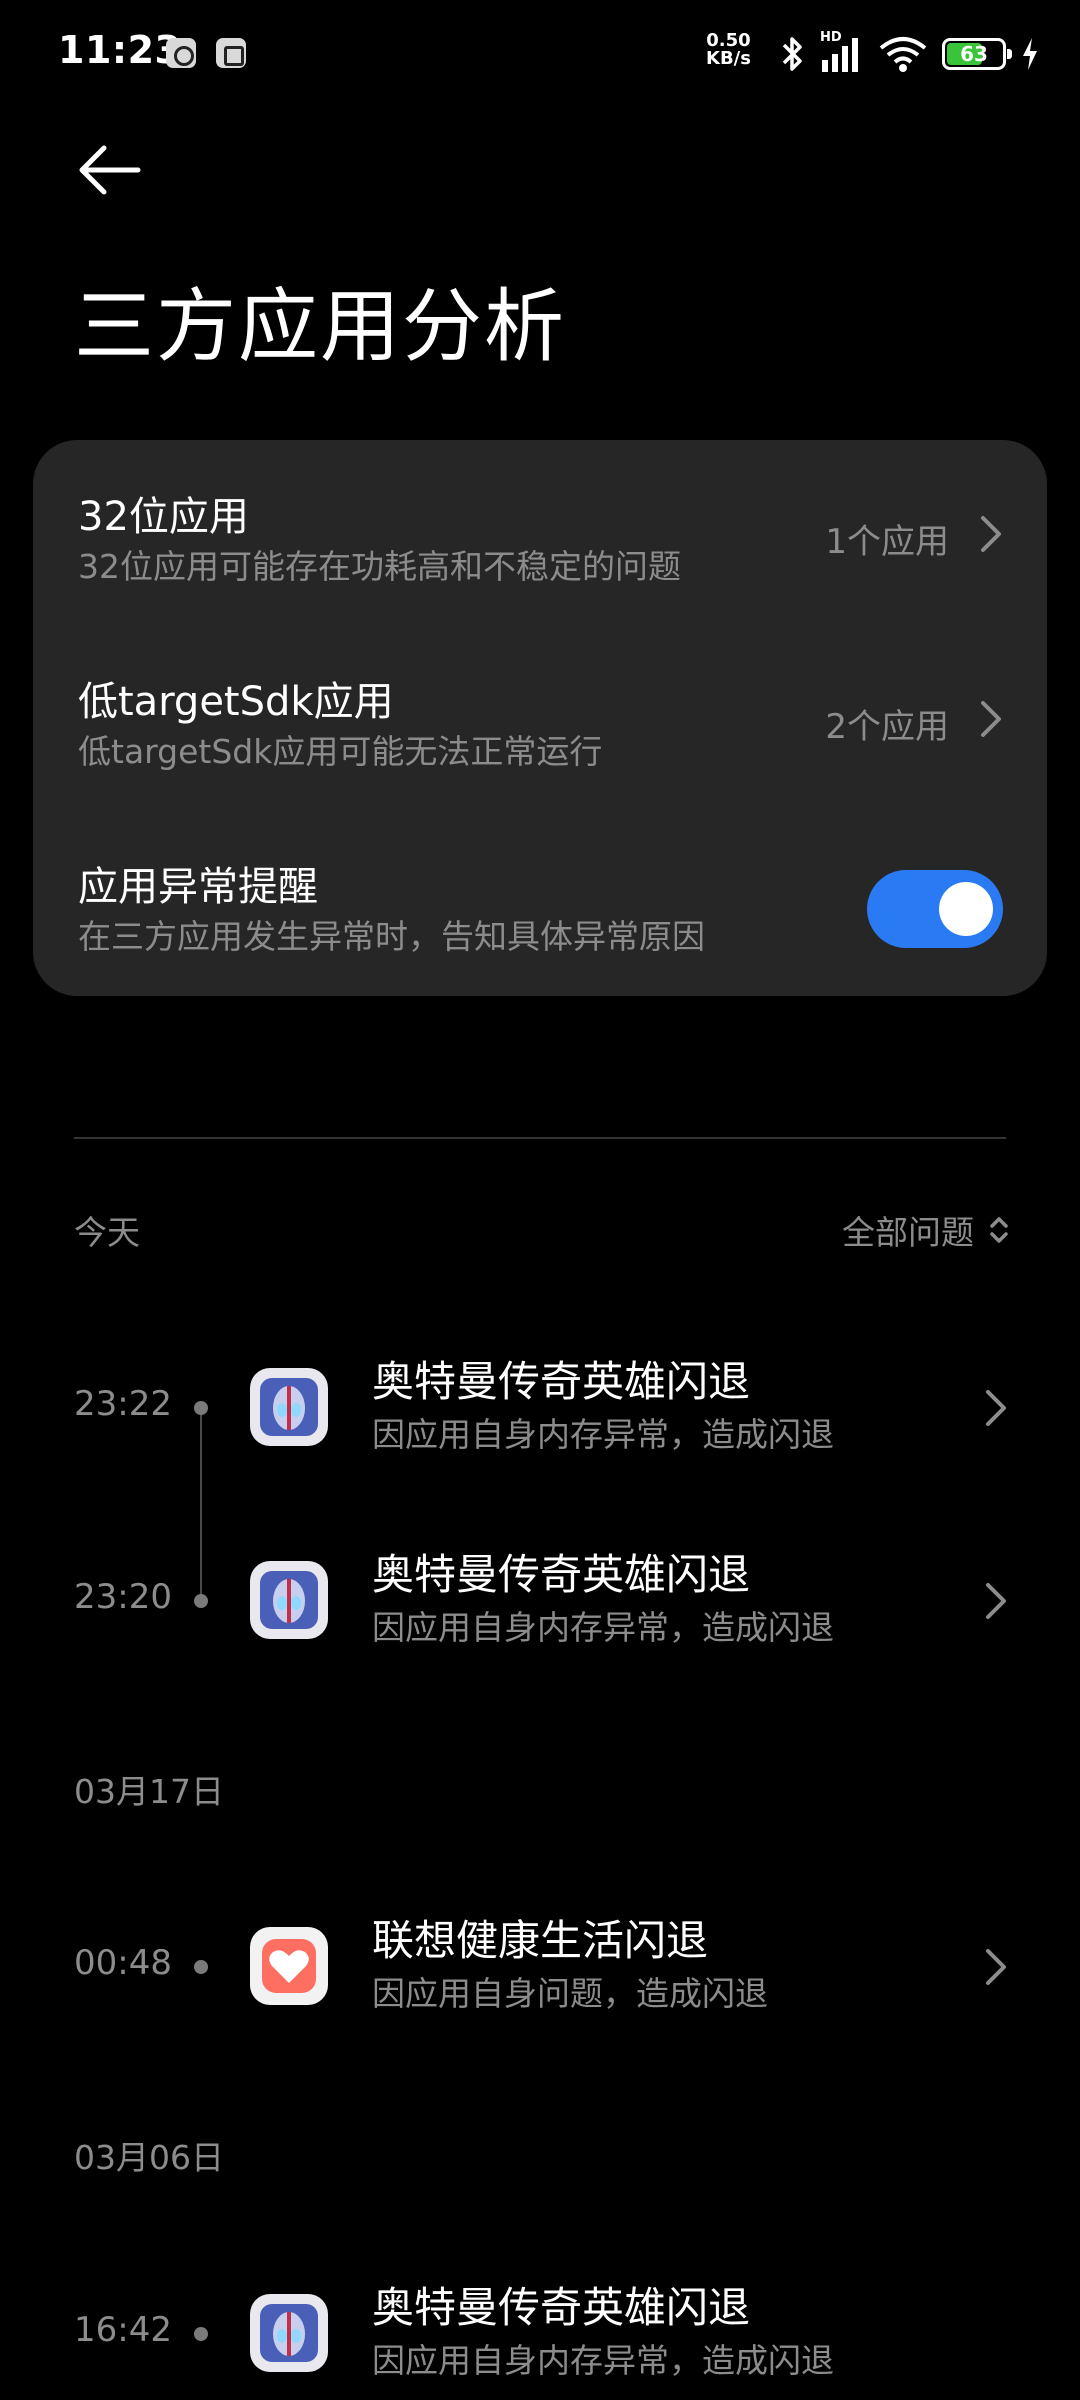  I want to click on crash-entry: 23:22 奥特曼传奇英雄闪退 因应用自身内存异常，造成闪退, so click(540, 1408).